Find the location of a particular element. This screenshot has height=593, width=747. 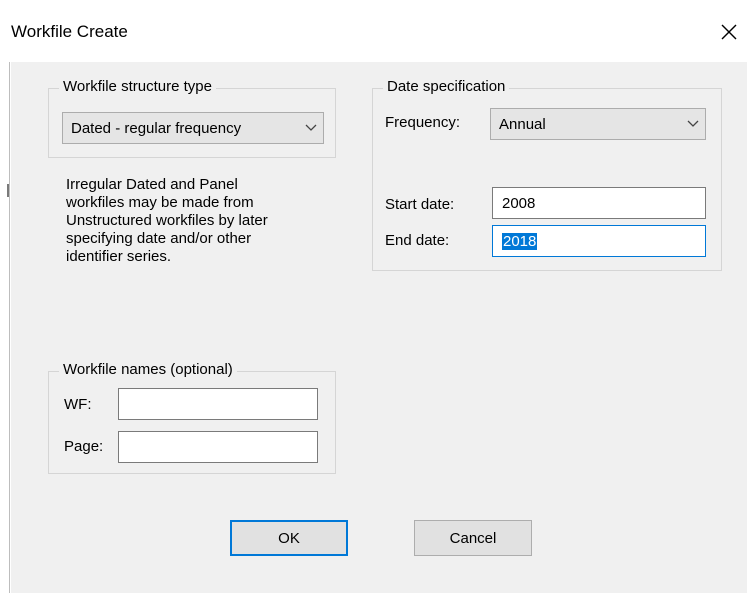

info-line: Irregular Dated and Panel is located at coordinates (152, 184).